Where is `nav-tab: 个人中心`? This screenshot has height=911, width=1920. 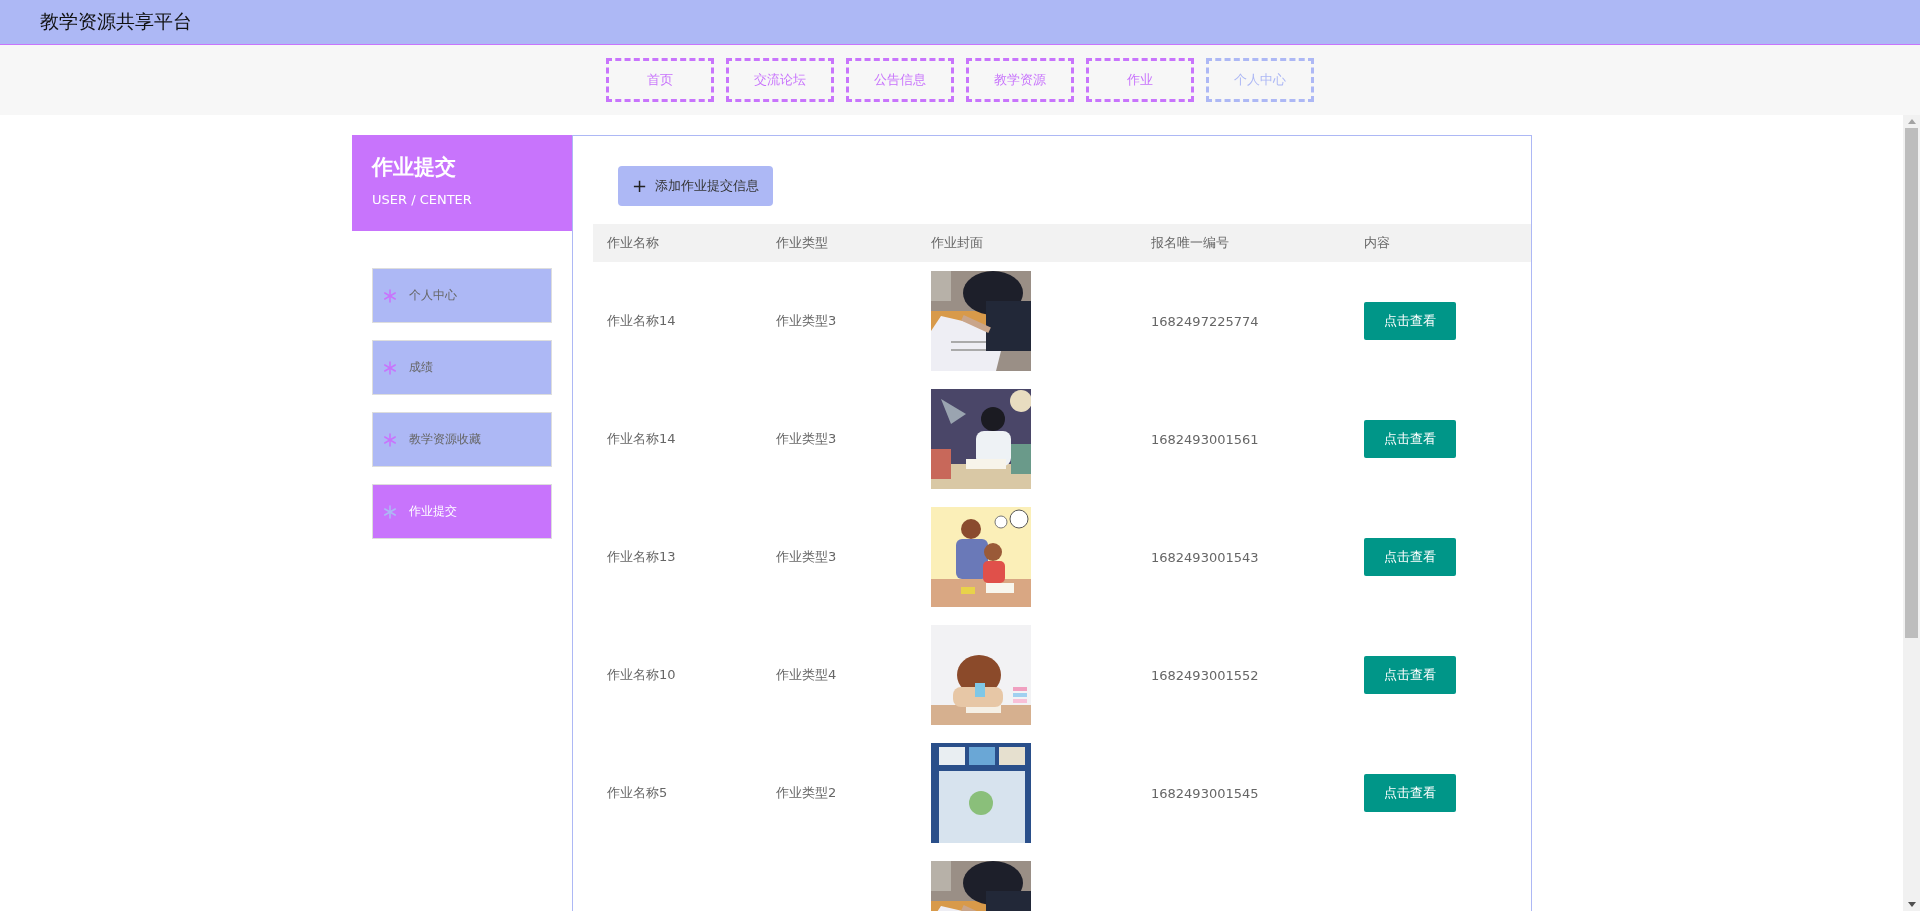 nav-tab: 个人中心 is located at coordinates (1260, 80).